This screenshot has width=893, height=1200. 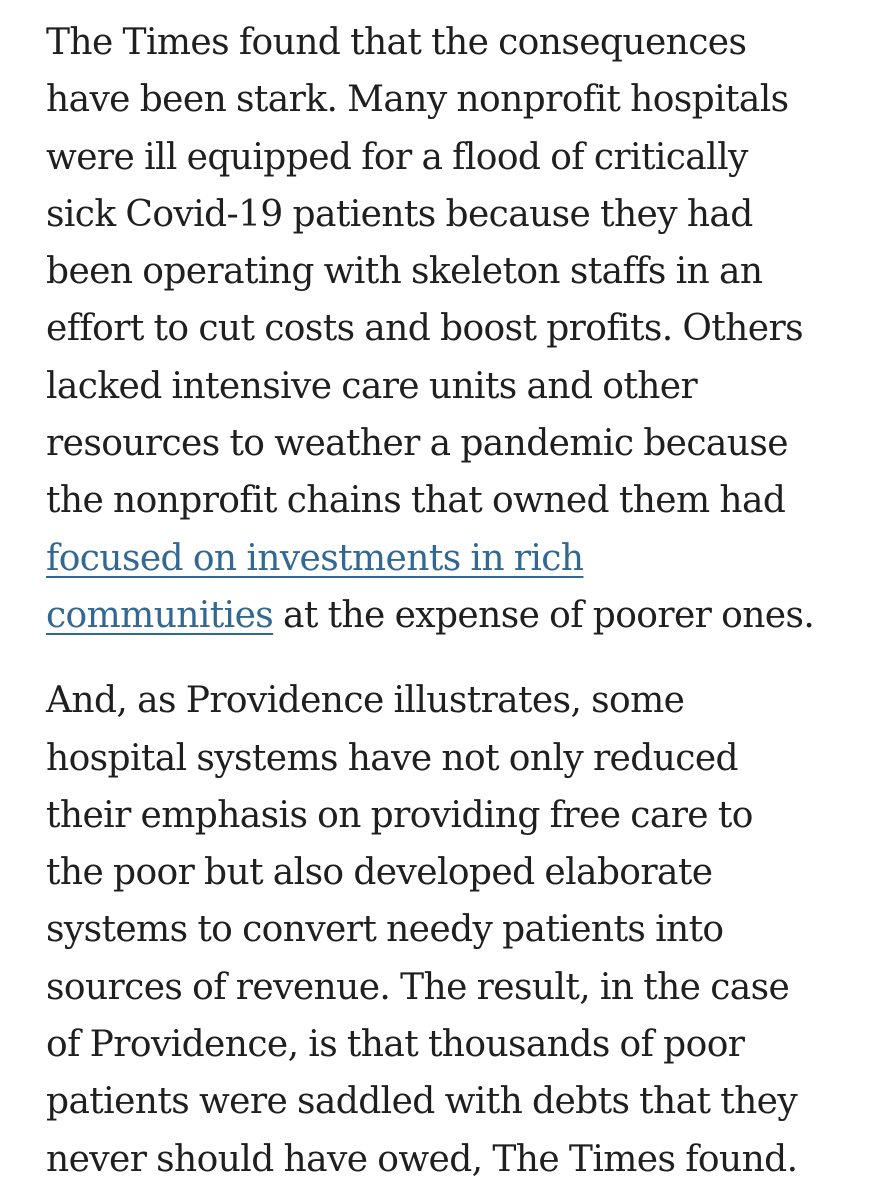 I want to click on text-line: resources to weather a pandemic because, so click(x=417, y=444).